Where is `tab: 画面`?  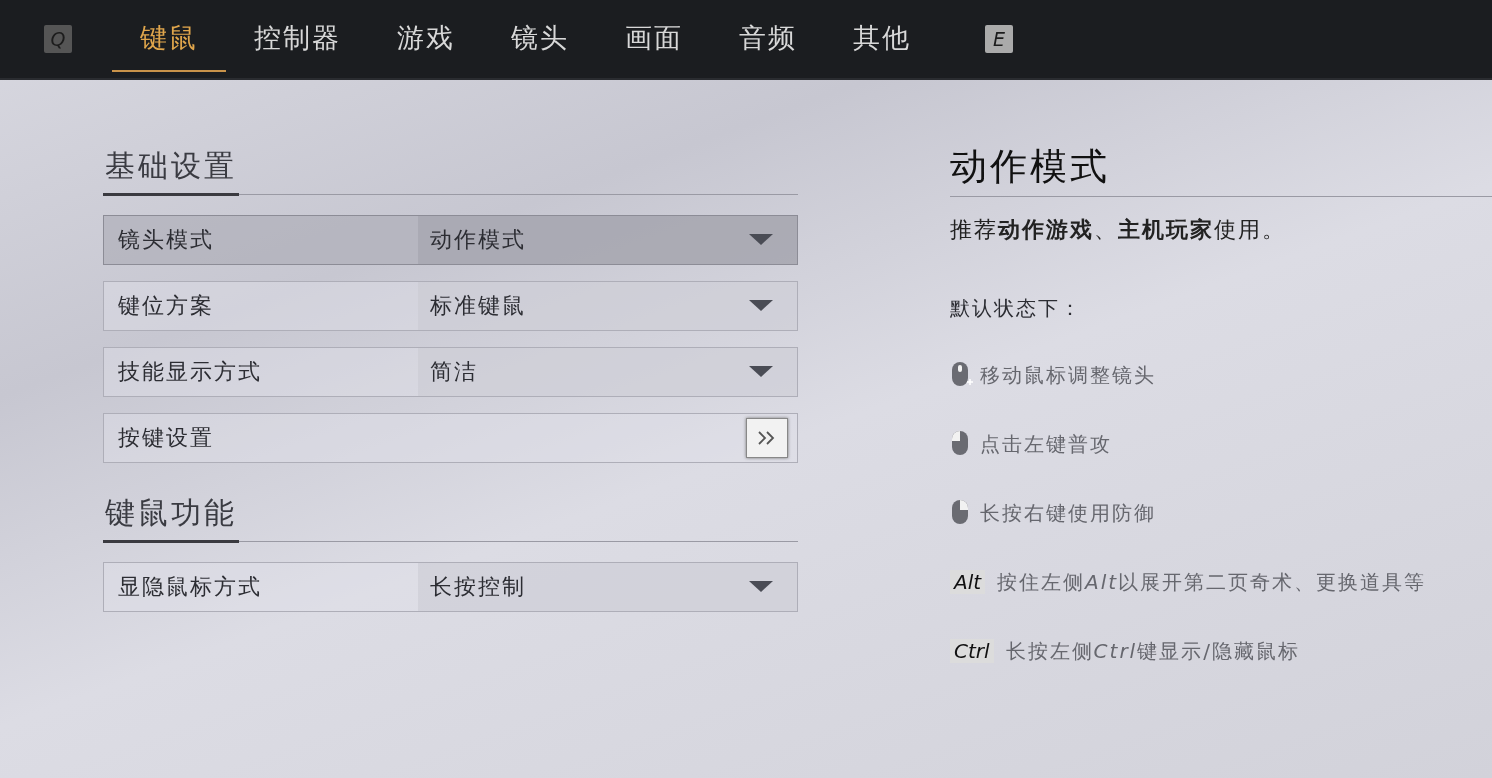
tab: 画面 is located at coordinates (654, 41).